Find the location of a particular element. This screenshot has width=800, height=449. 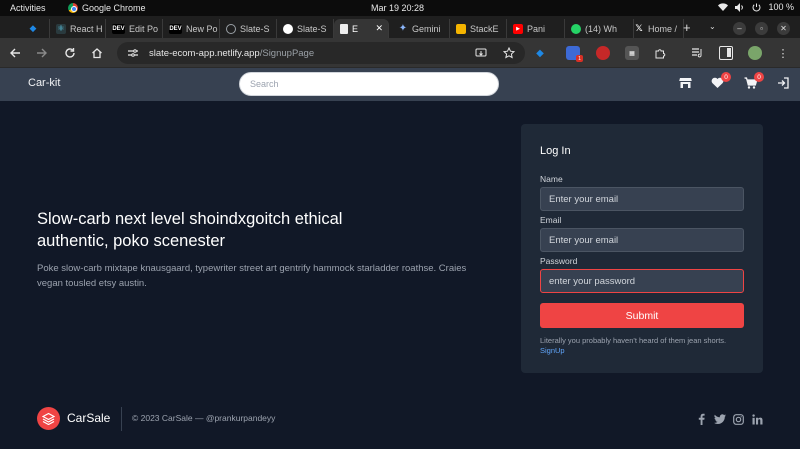

footer-divider is located at coordinates (121, 419).